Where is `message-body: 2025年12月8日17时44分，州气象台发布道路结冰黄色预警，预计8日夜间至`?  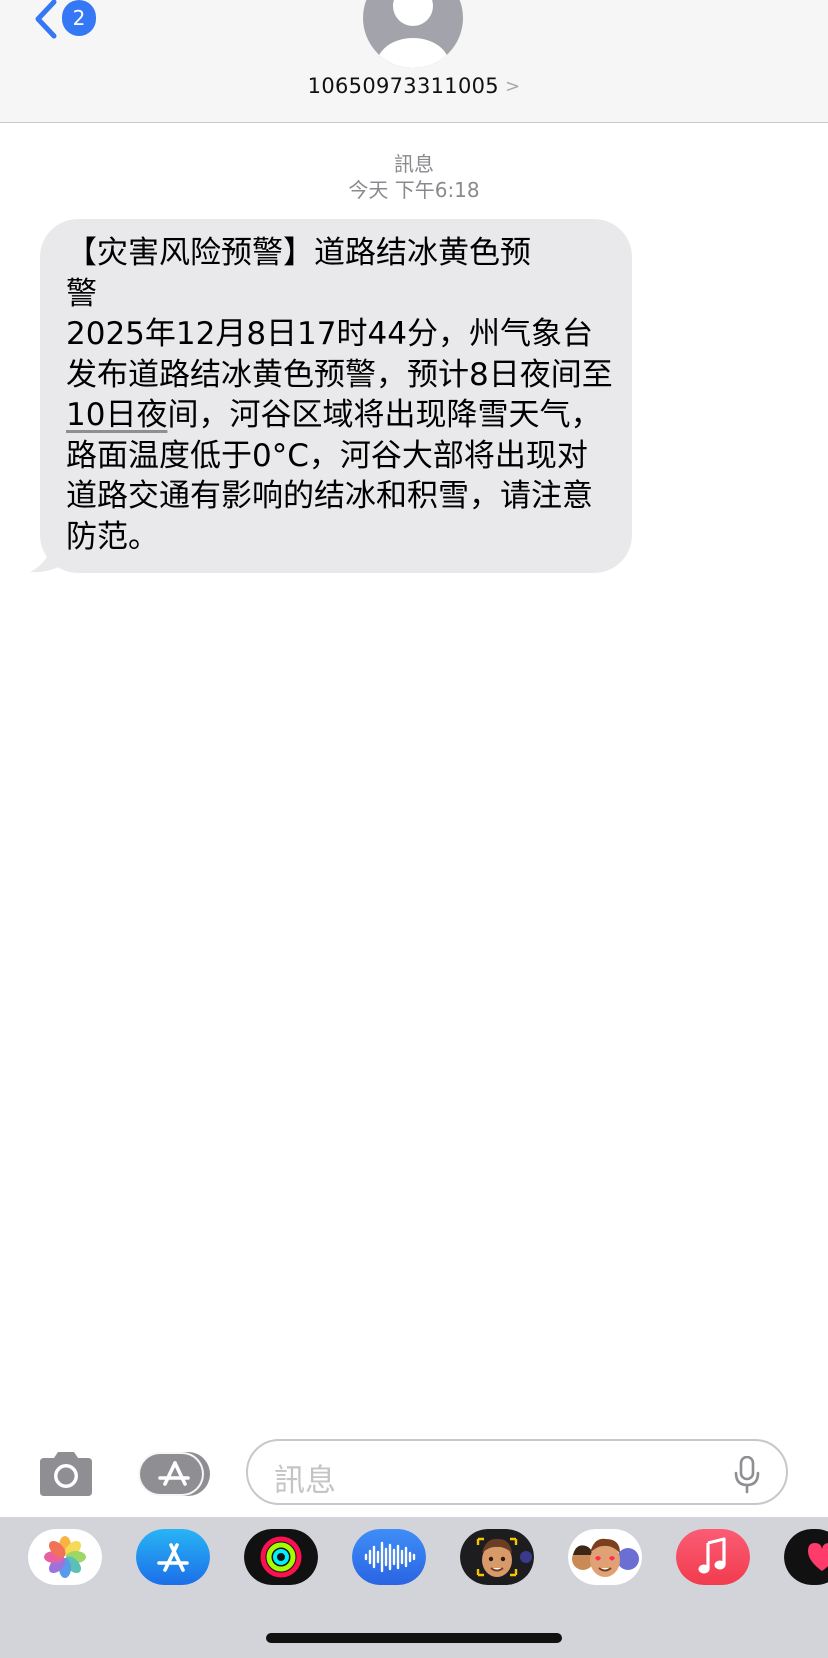
message-body: 2025年12月8日17时44分，州气象台发布道路结冰黄色预警，预计8日夜间至 is located at coordinates (339, 354).